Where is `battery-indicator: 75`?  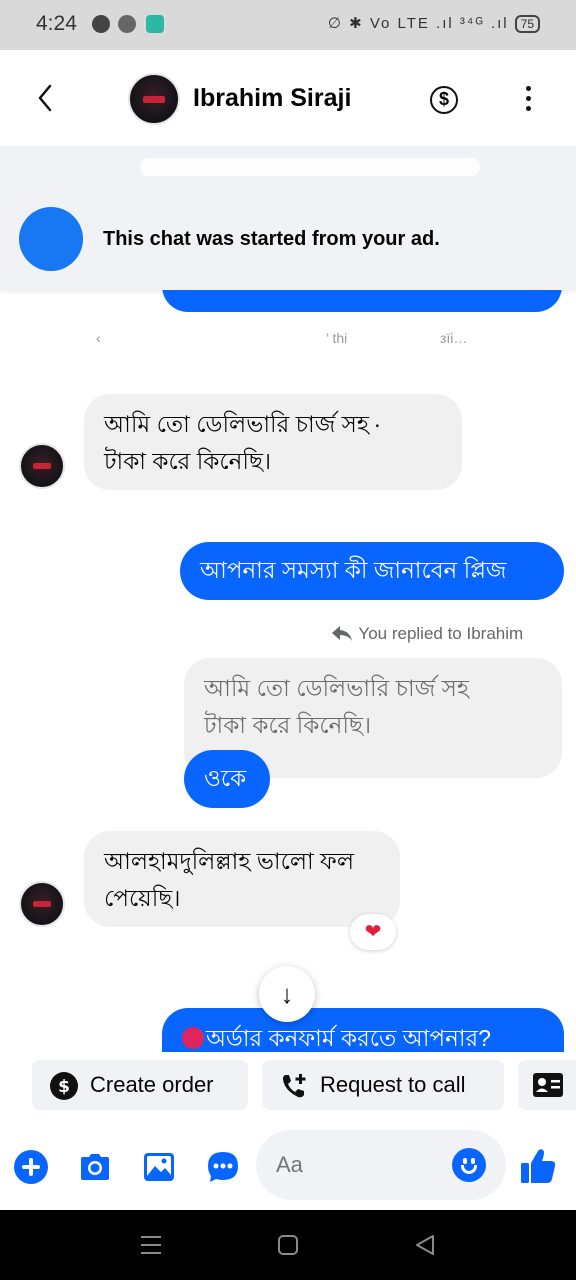
battery-indicator: 75 is located at coordinates (527, 24).